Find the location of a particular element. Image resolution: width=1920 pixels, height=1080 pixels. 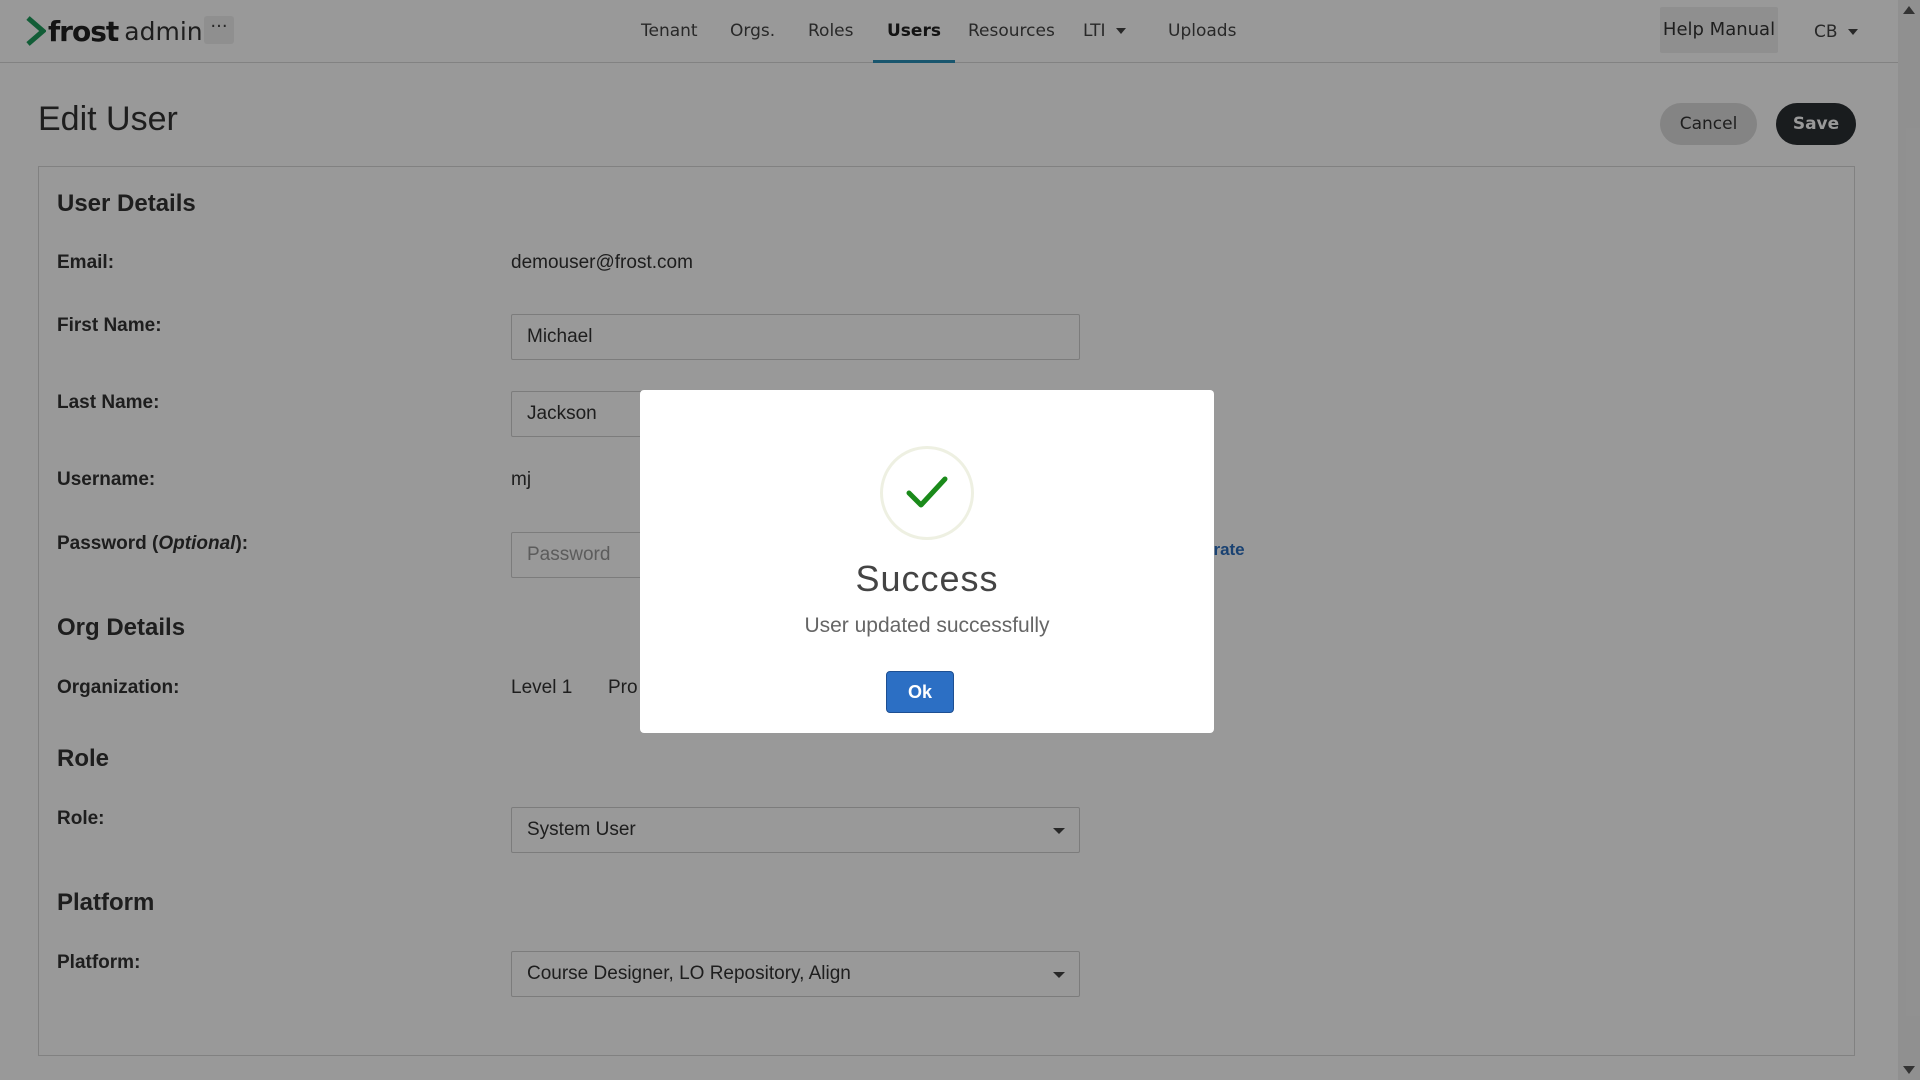

checkmark-icon is located at coordinates (927, 492).